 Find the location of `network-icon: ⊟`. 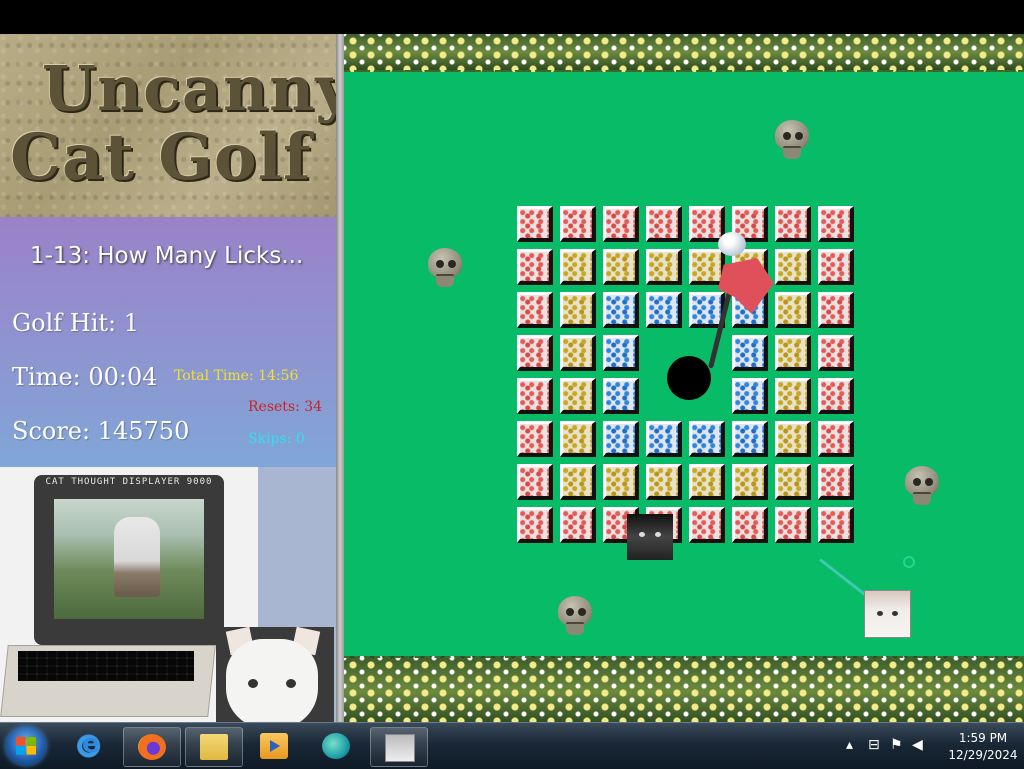

network-icon: ⊟ is located at coordinates (874, 745).